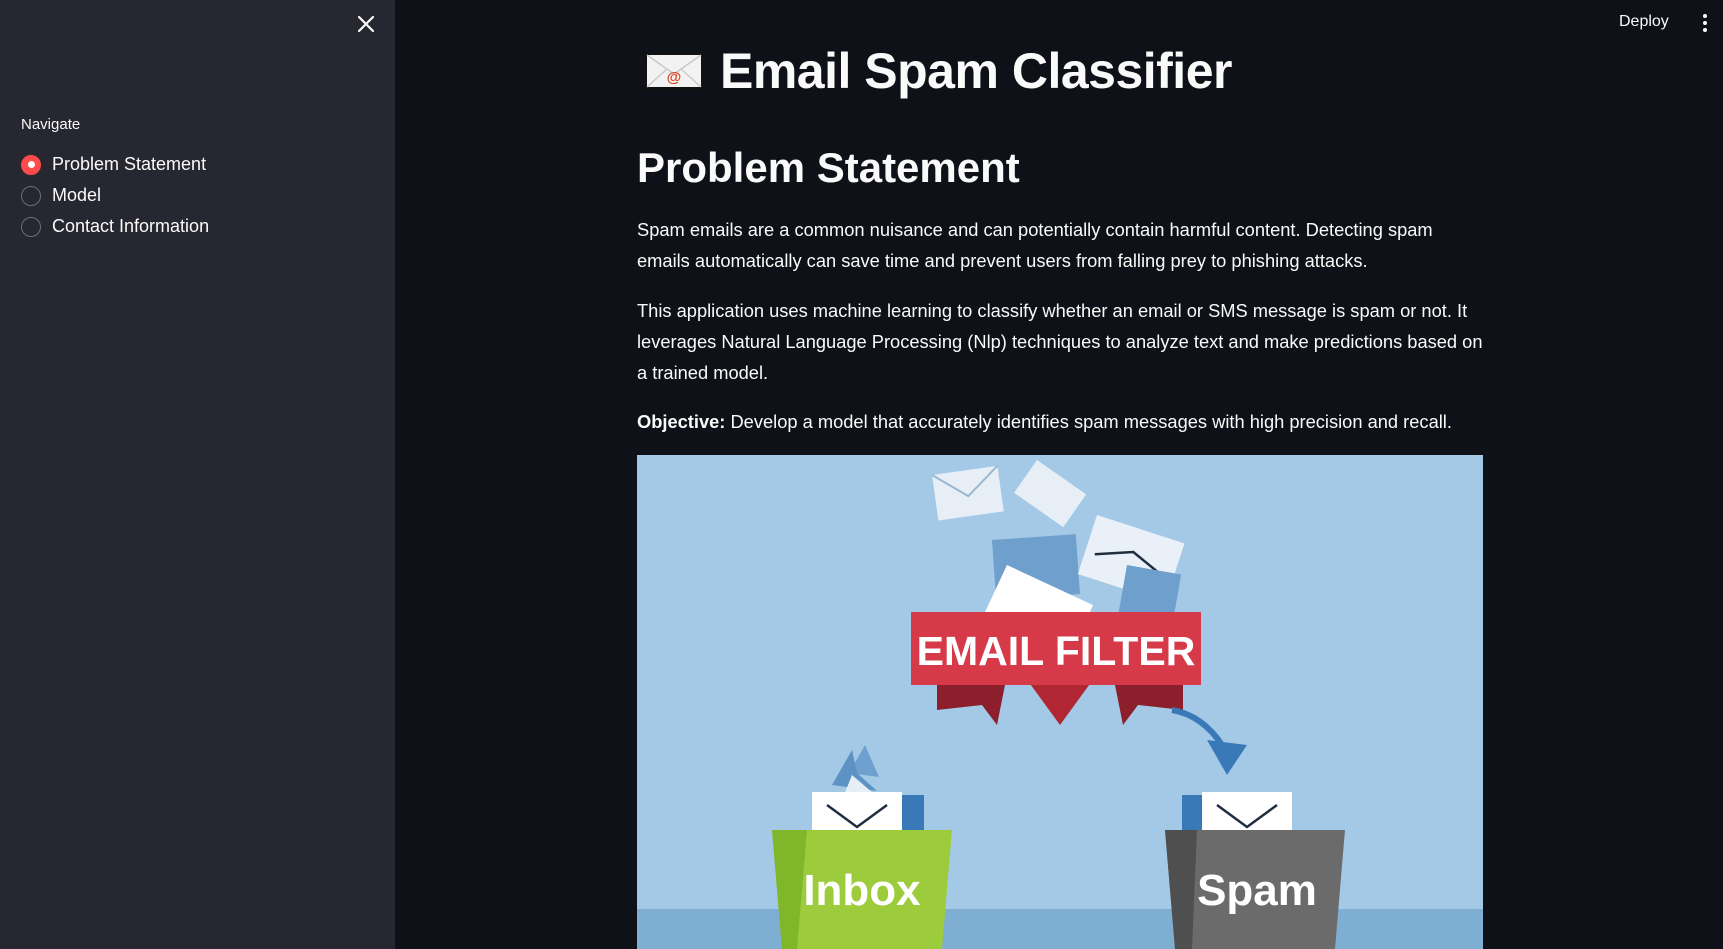 This screenshot has width=1723, height=949. I want to click on close-sidebar-button, so click(366, 24).